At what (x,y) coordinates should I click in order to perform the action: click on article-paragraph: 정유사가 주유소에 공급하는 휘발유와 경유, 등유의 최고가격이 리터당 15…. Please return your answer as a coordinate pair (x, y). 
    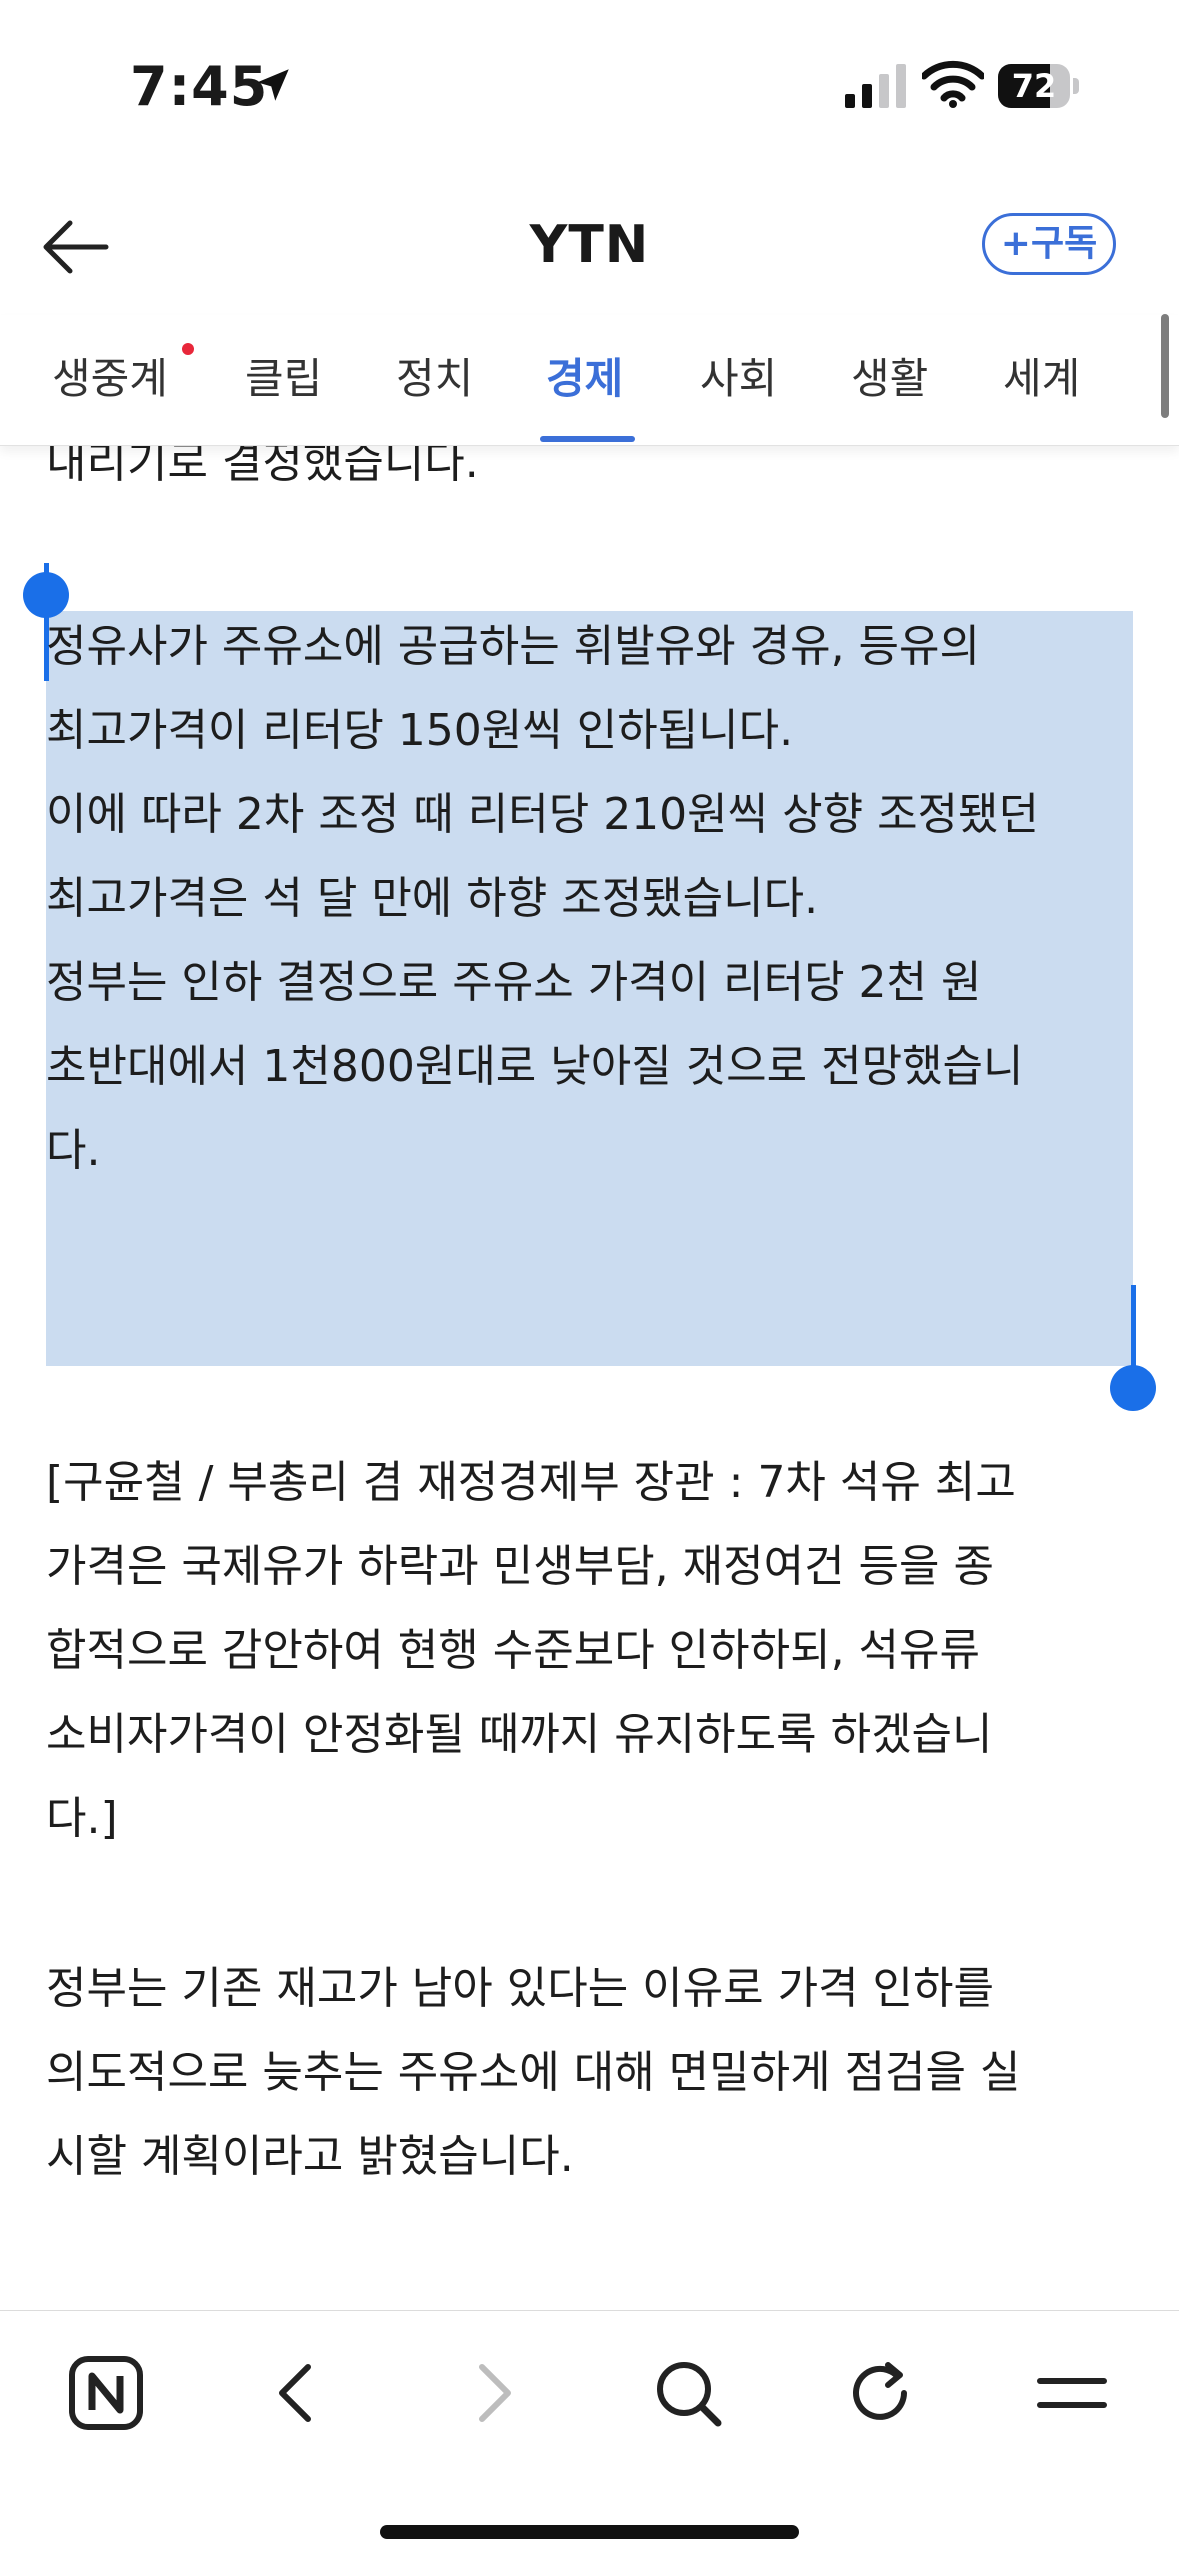
    Looking at the image, I should click on (513, 688).